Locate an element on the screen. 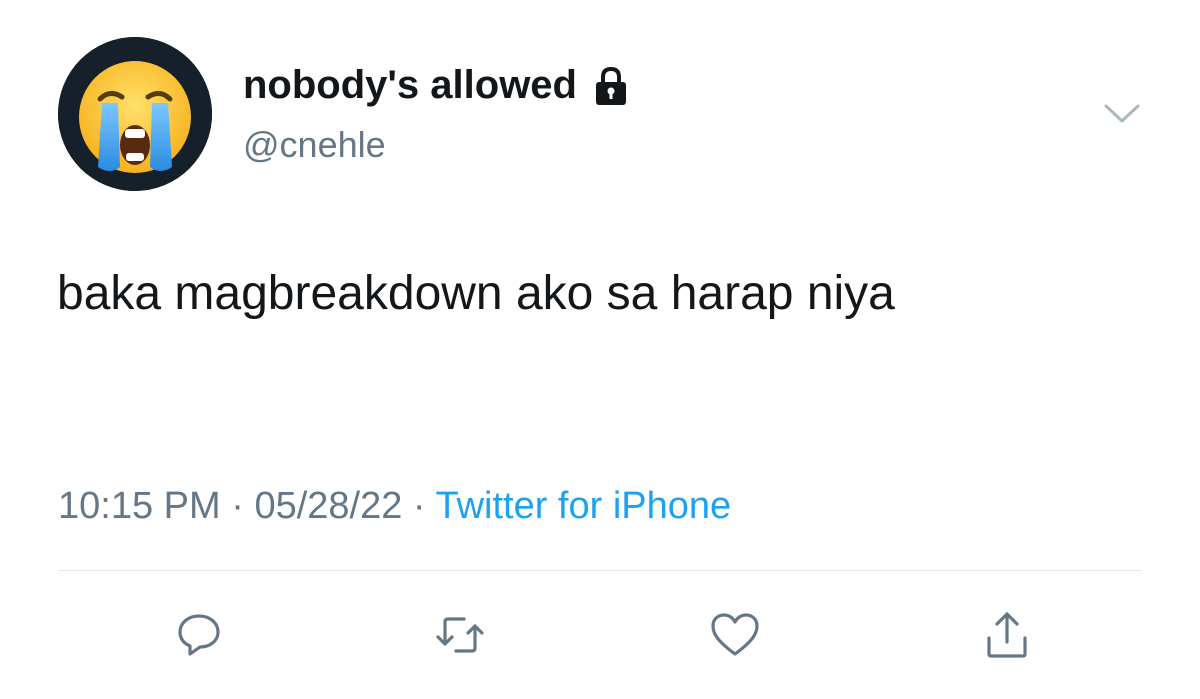 Image resolution: width=1200 pixels, height=699 pixels. like-button is located at coordinates (735, 635).